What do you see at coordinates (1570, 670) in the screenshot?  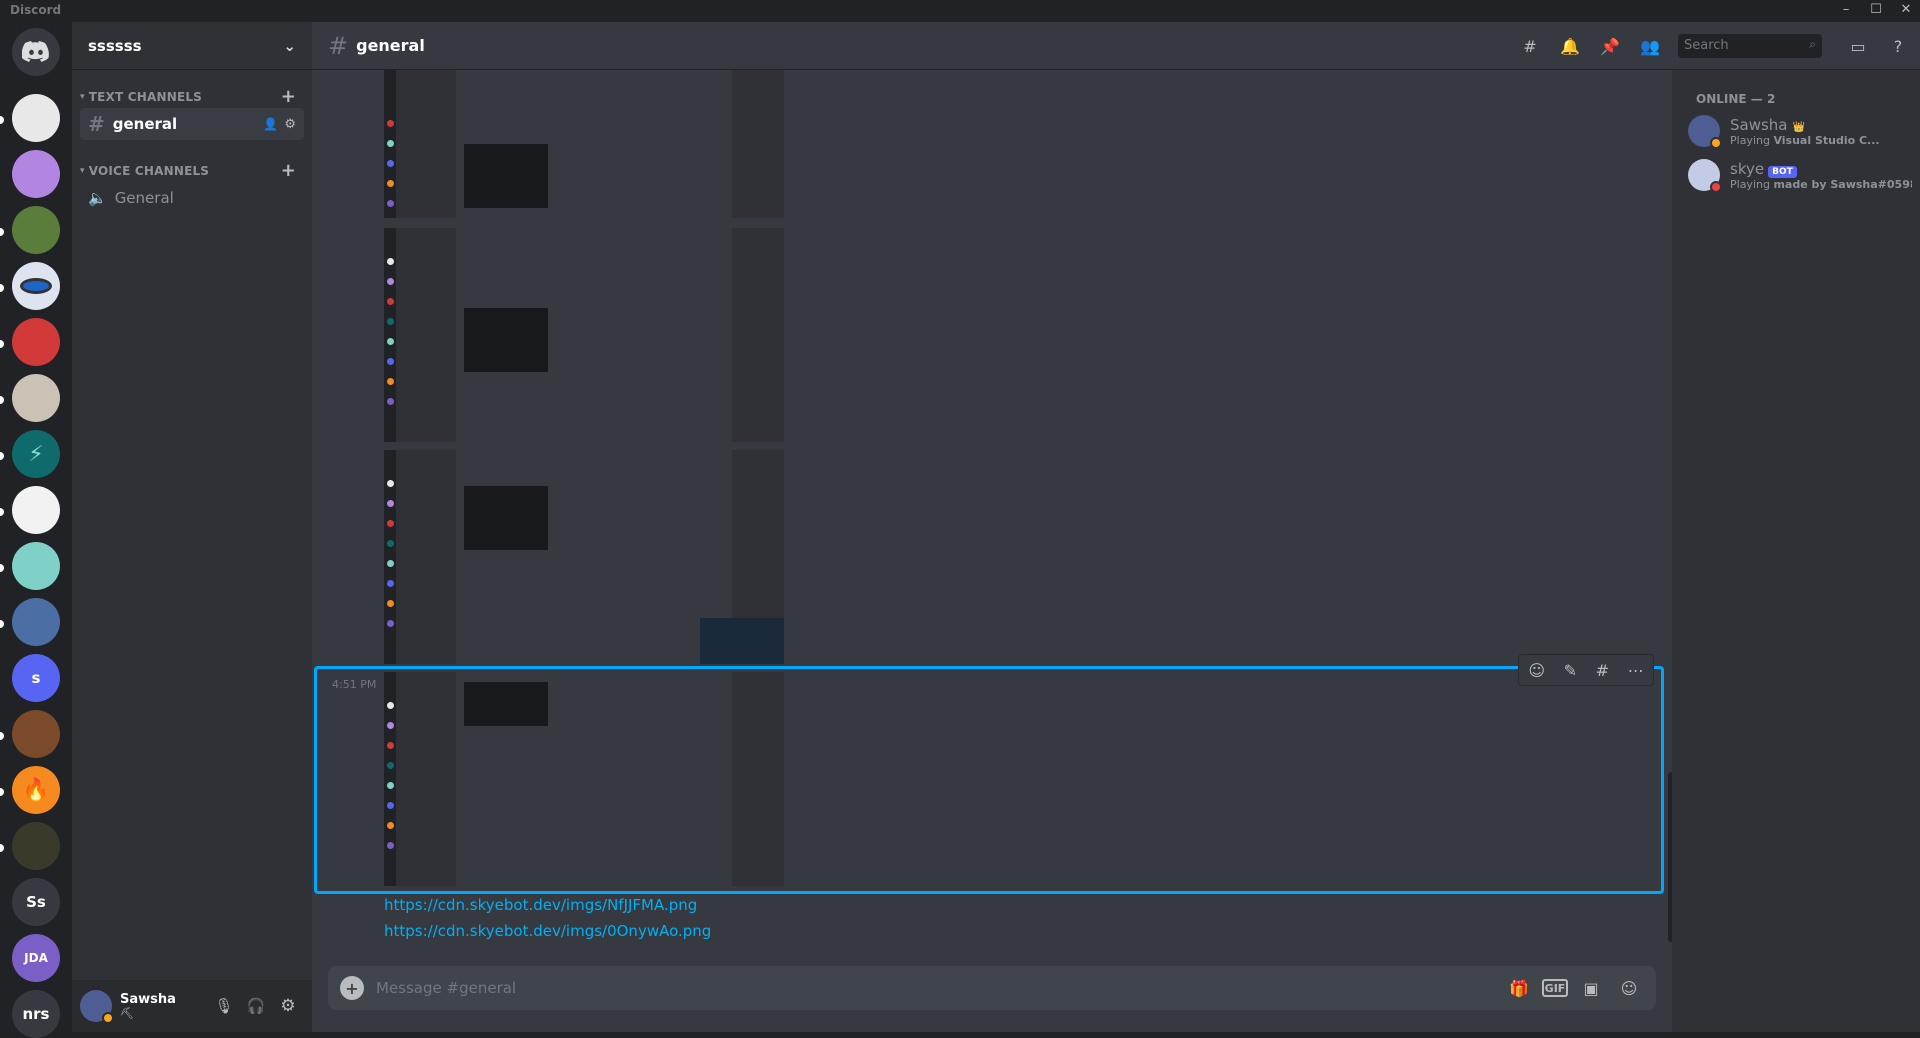 I see `edit-icon: ✎` at bounding box center [1570, 670].